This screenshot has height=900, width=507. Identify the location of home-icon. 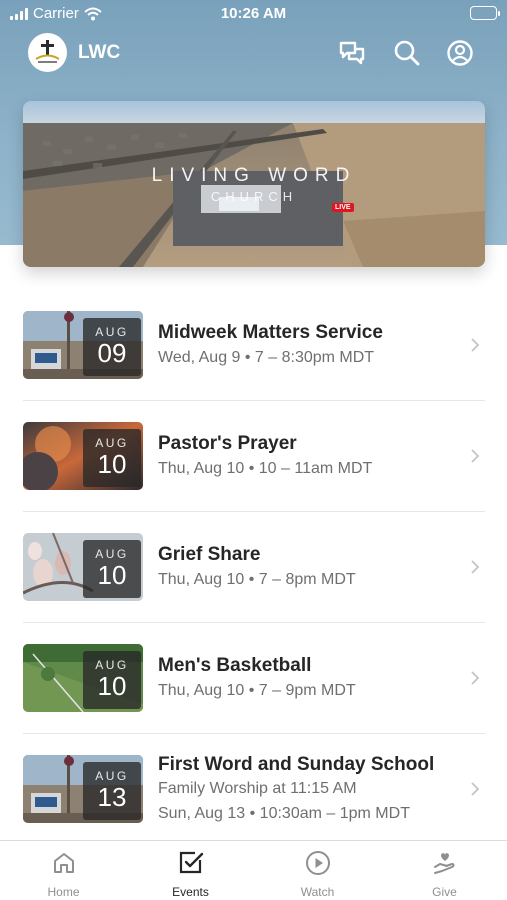
(63, 863).